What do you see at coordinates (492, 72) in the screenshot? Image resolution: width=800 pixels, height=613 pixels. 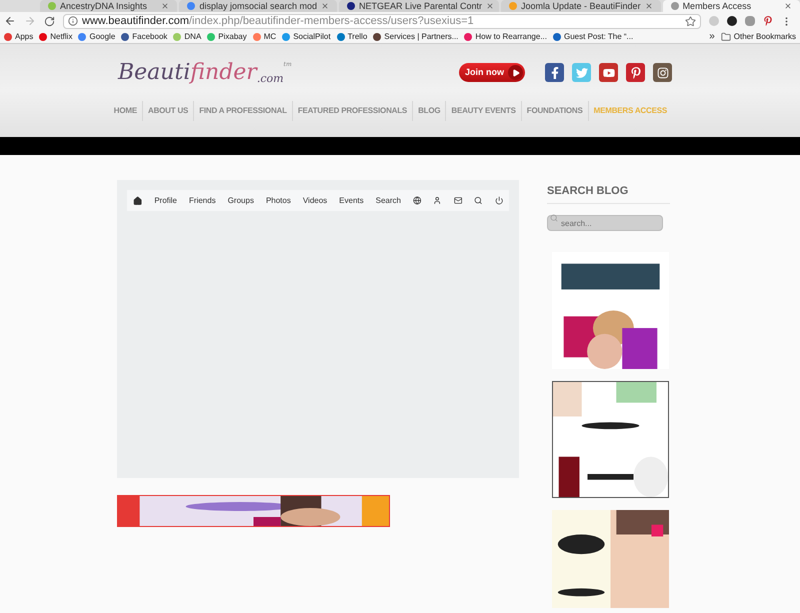 I see `join-button: Join now` at bounding box center [492, 72].